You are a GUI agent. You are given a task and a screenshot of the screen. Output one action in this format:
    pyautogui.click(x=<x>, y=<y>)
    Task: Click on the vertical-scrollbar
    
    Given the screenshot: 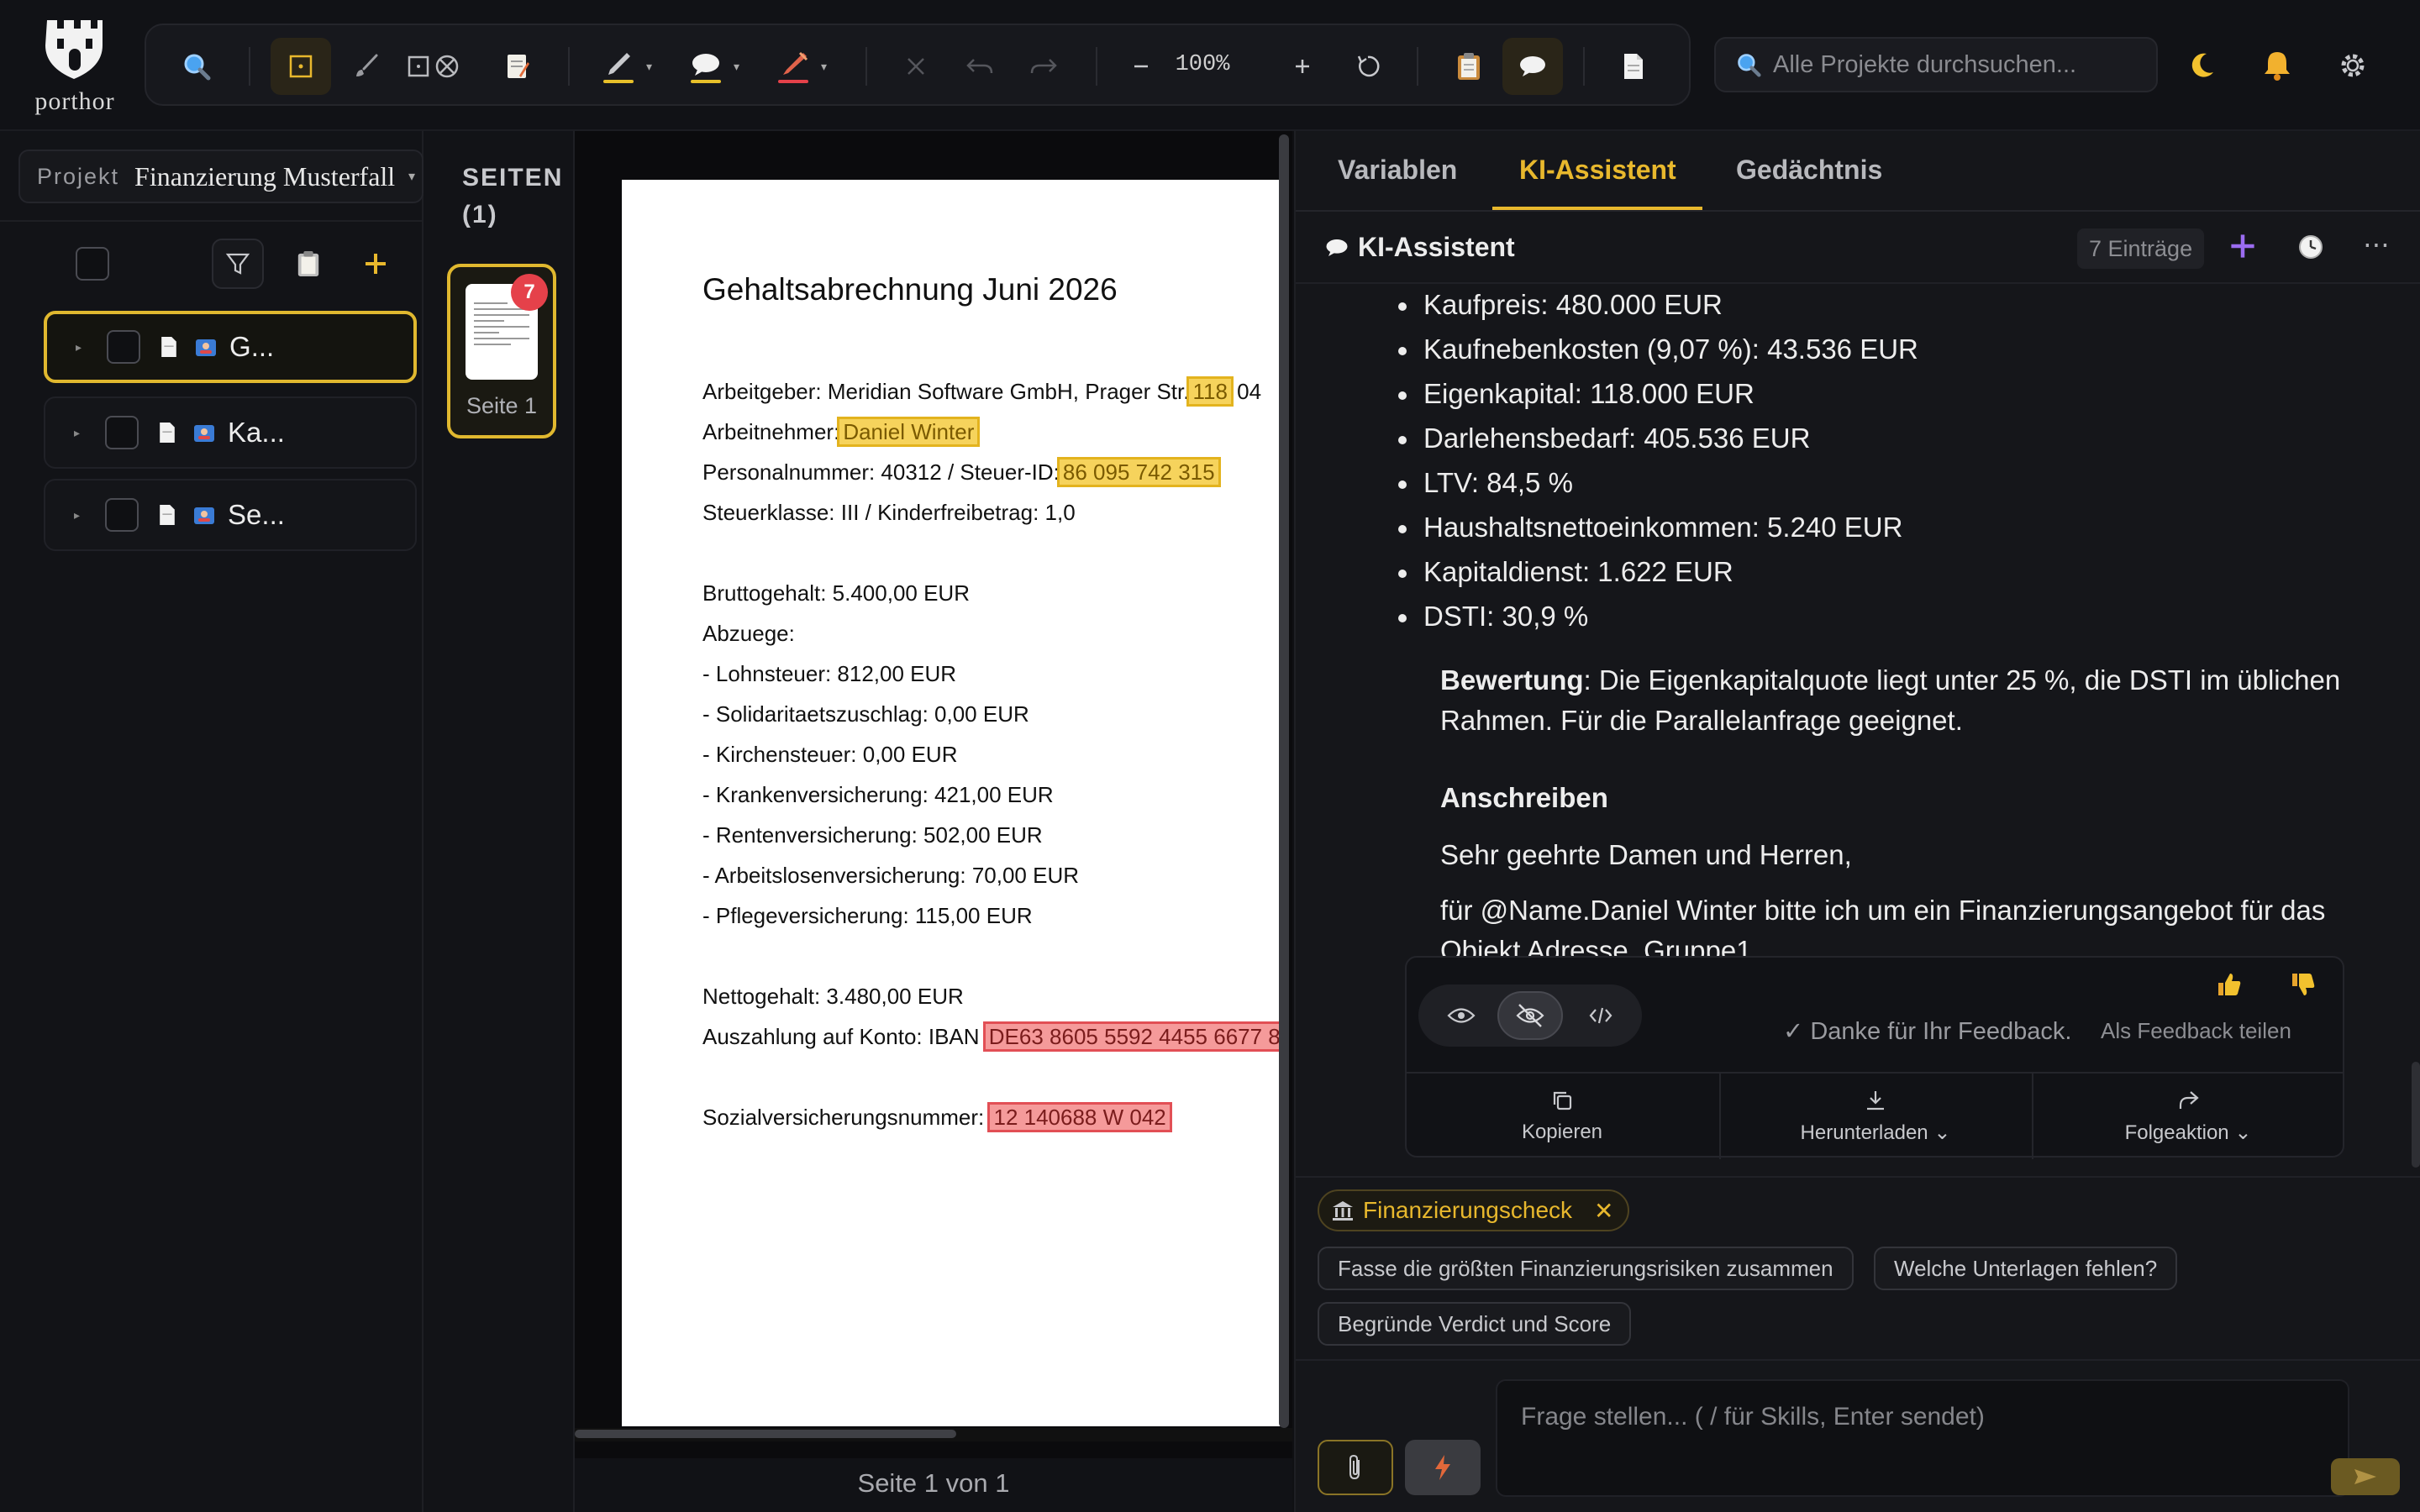 What is the action you would take?
    pyautogui.click(x=1284, y=781)
    